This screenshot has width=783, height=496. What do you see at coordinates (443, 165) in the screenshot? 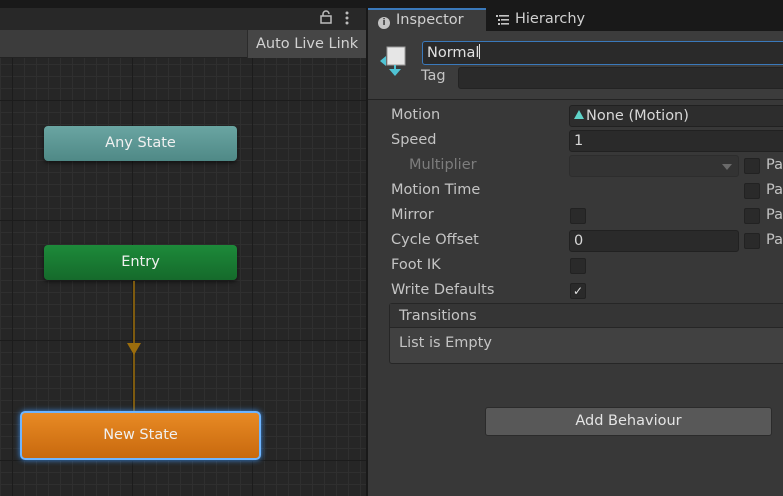
I see `multiplier-label: Multiplier` at bounding box center [443, 165].